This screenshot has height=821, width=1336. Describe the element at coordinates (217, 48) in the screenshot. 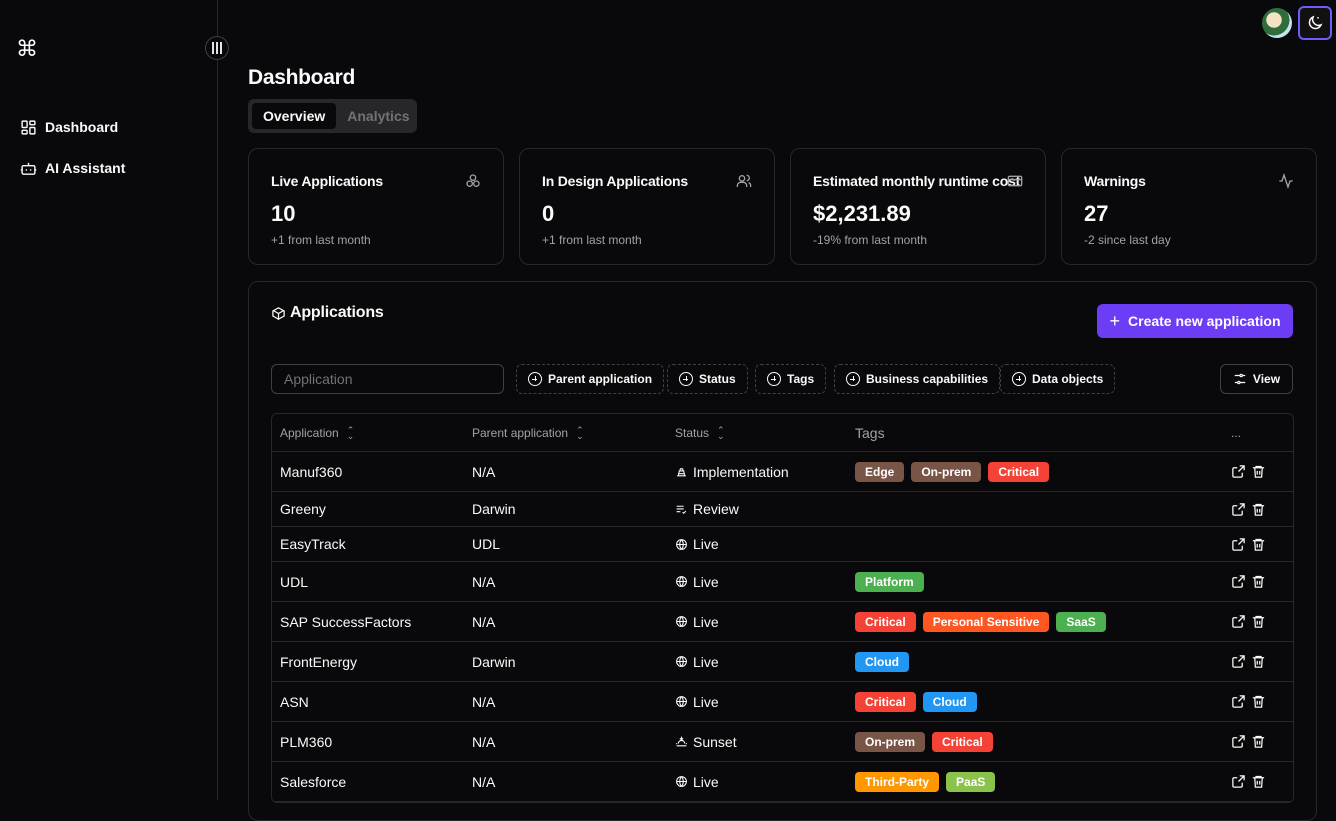

I see `sidebar-collapse-button` at that location.